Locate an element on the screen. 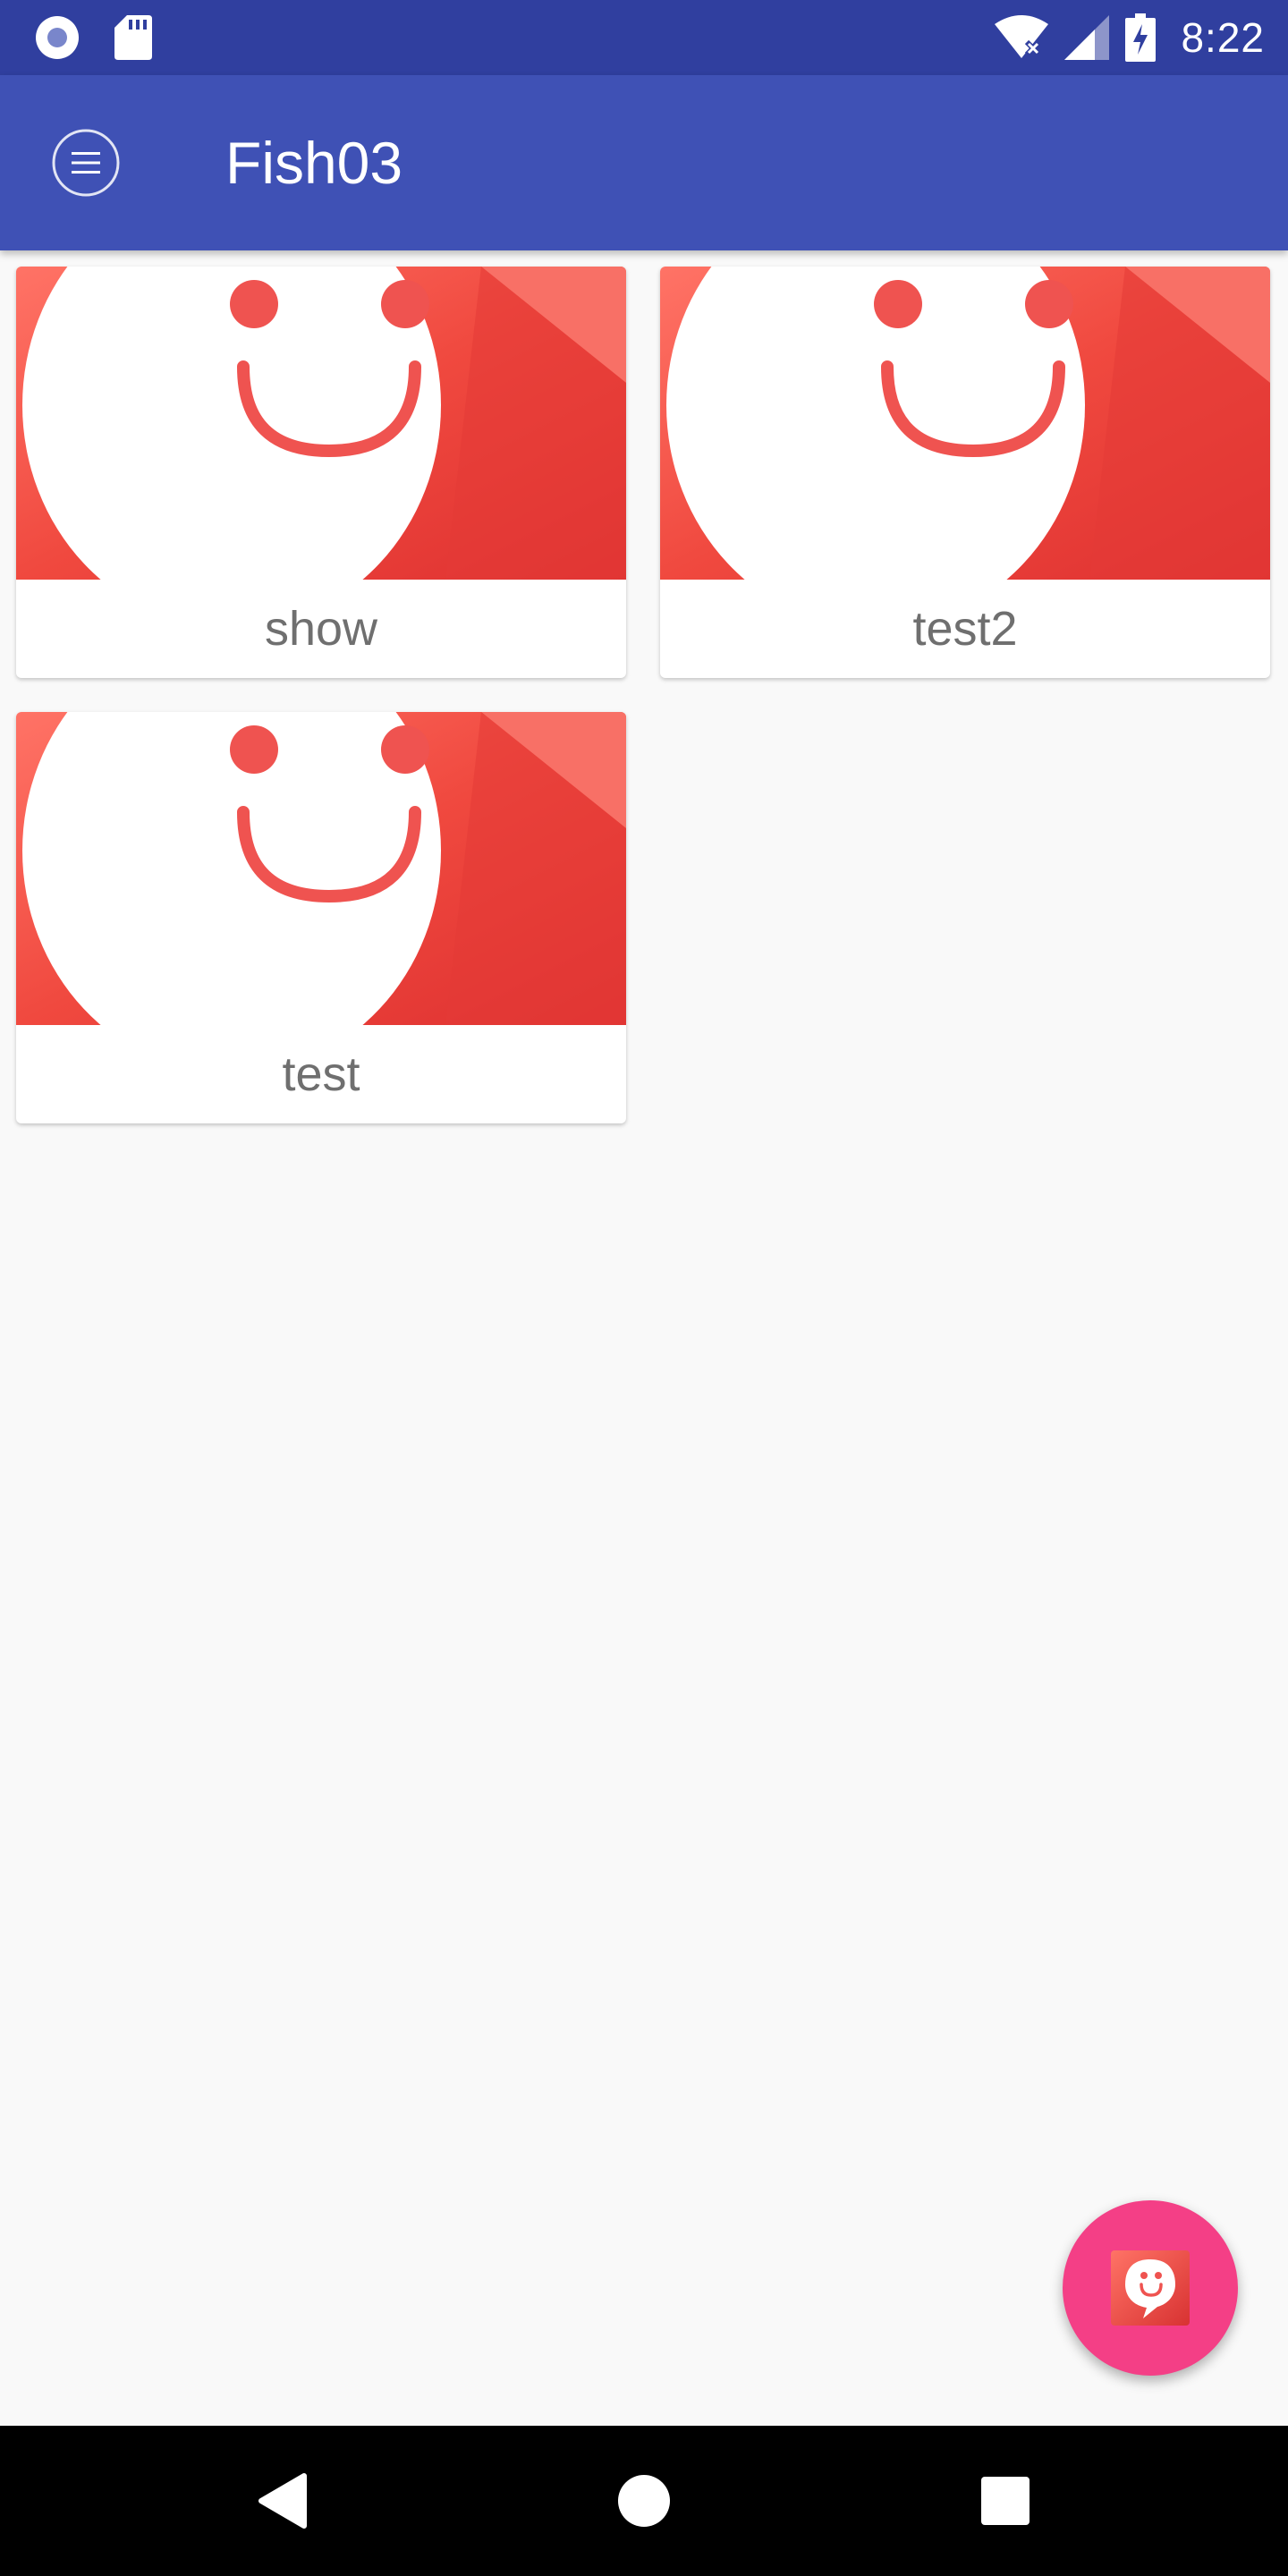 This screenshot has width=1288, height=2576. navigation-bar is located at coordinates (644, 2501).